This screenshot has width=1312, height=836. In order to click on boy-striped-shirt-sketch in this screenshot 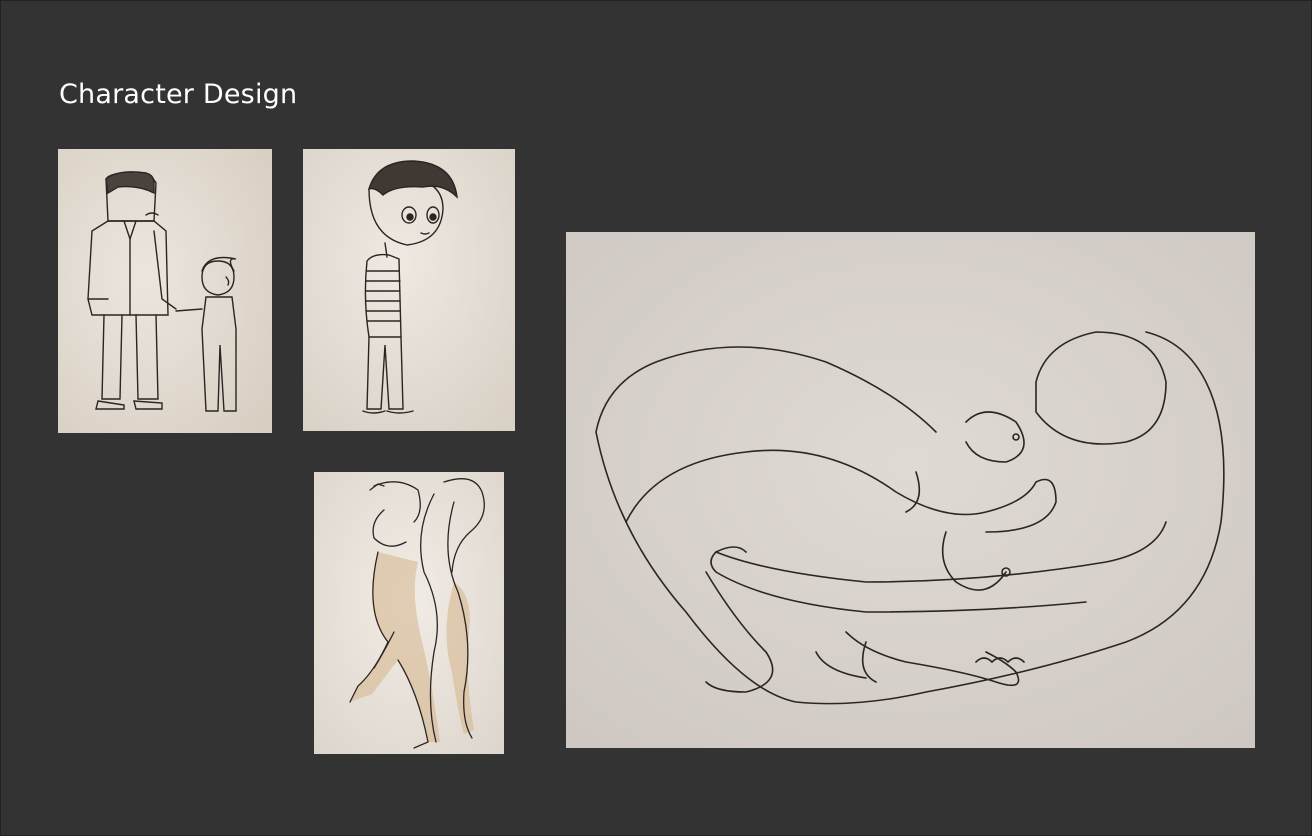, I will do `click(409, 290)`.